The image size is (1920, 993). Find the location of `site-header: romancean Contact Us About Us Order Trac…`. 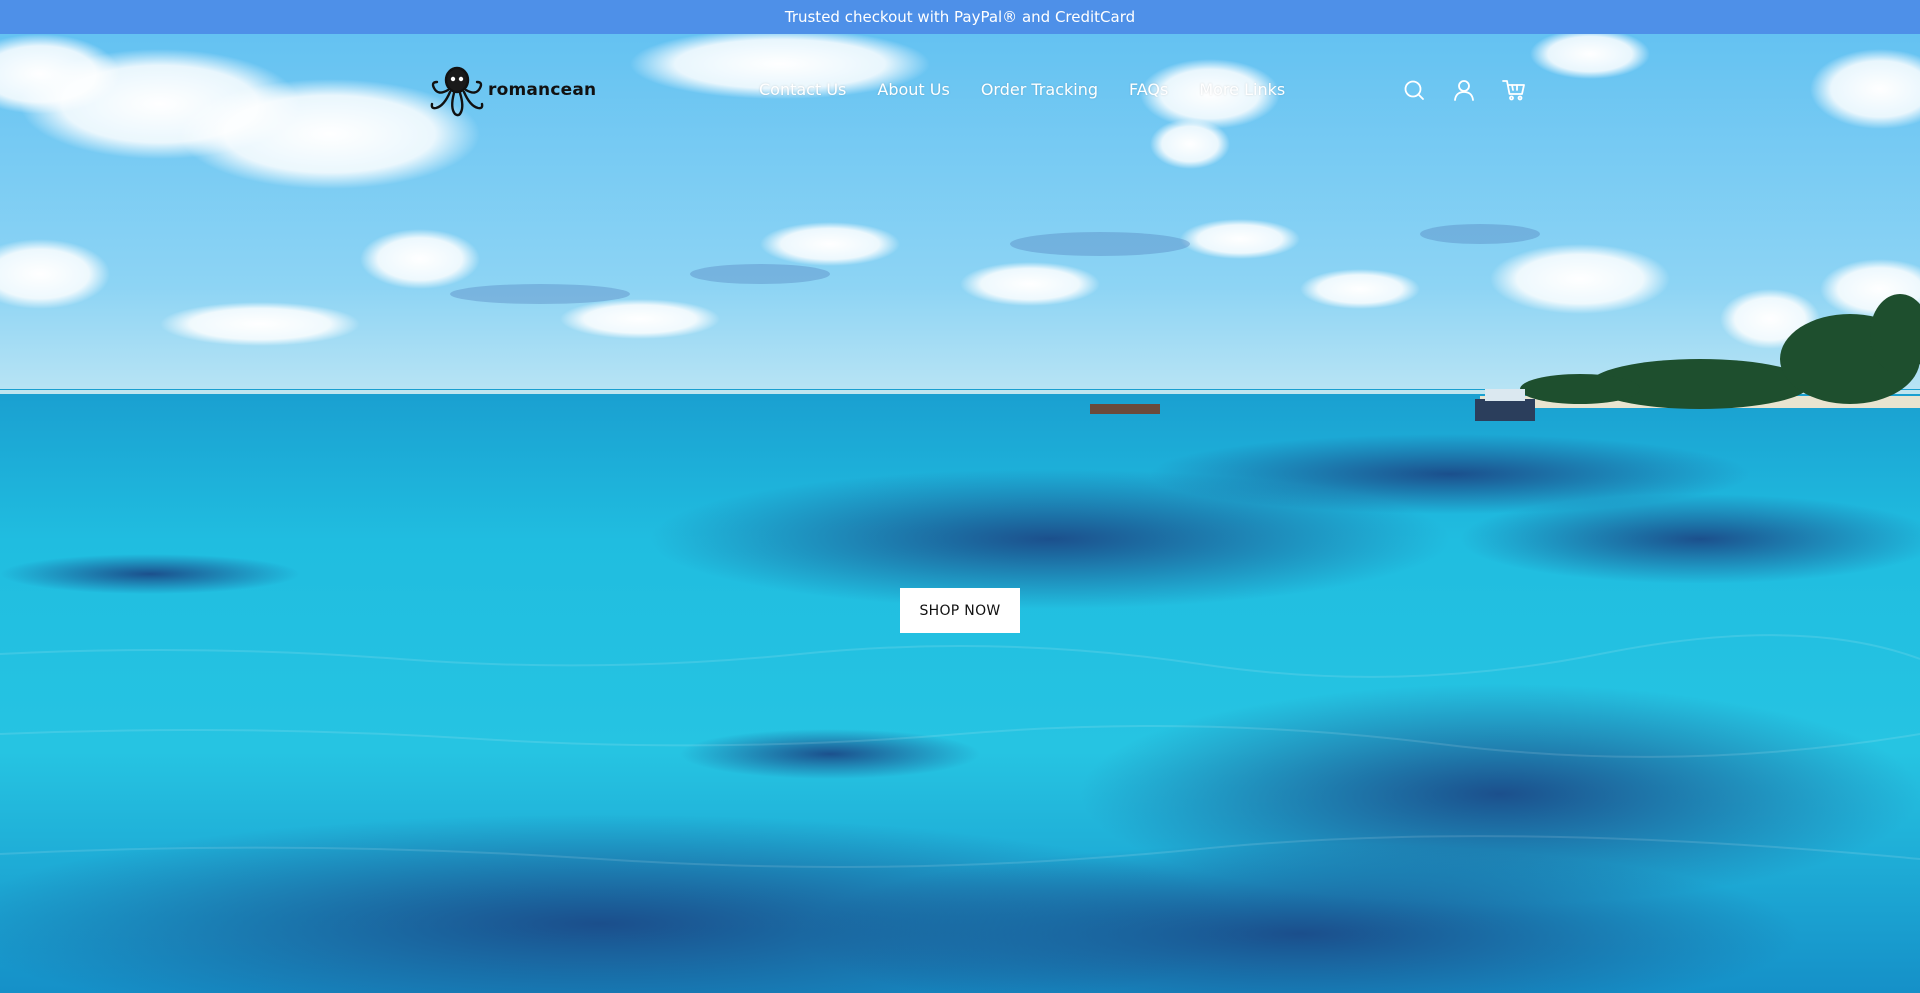

site-header: romancean Contact Us About Us Order Trac… is located at coordinates (960, 91).